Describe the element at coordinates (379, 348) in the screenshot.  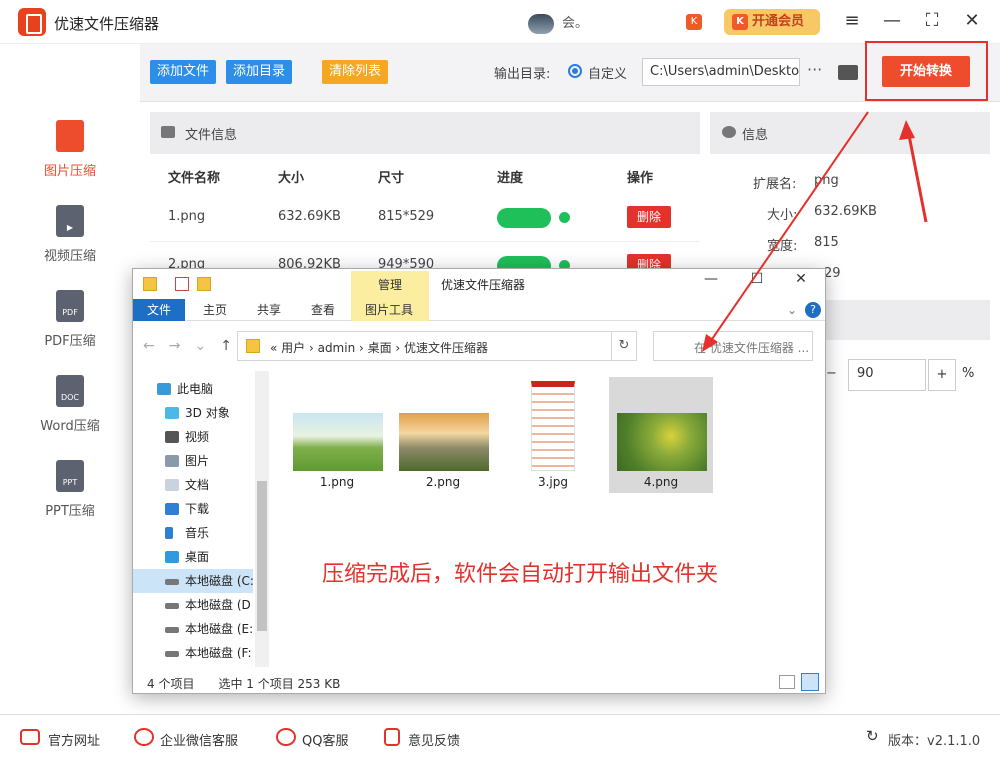
I see `breadcrumb: « 用户 › admin › 桌面 › 优速文件压缩器` at that location.